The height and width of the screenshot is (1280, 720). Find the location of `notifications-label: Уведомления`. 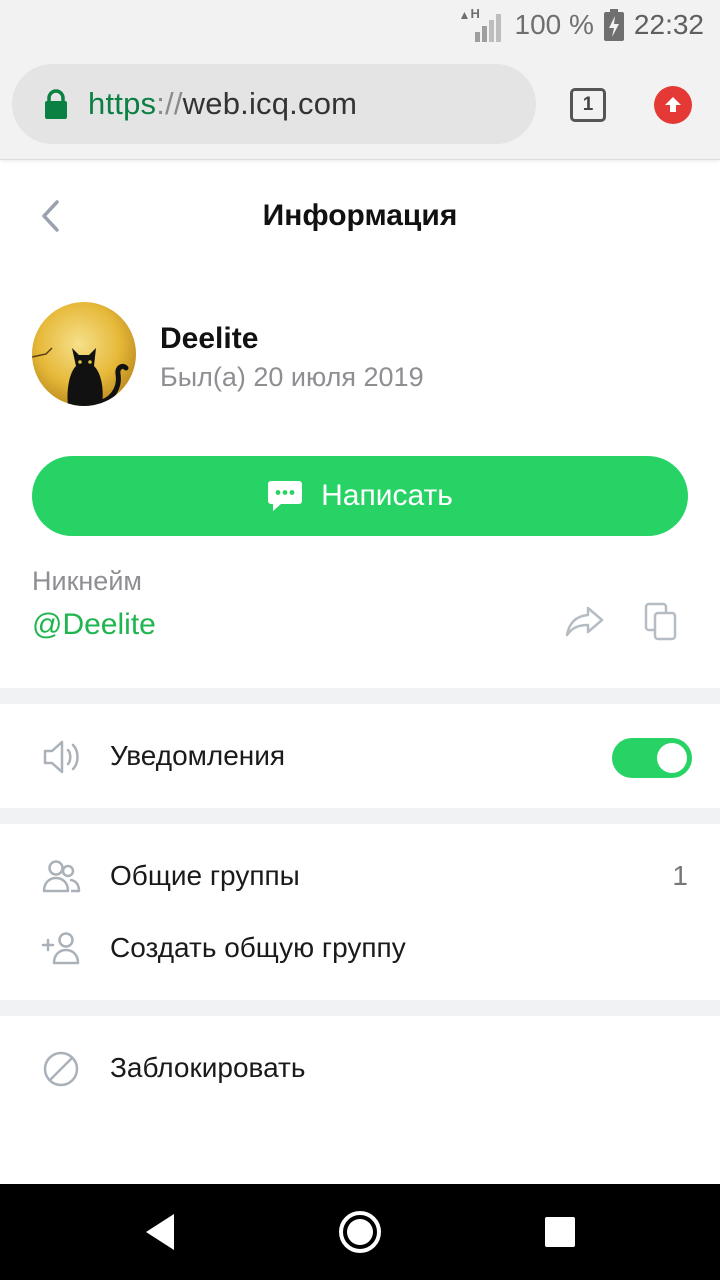

notifications-label: Уведомления is located at coordinates (198, 755).